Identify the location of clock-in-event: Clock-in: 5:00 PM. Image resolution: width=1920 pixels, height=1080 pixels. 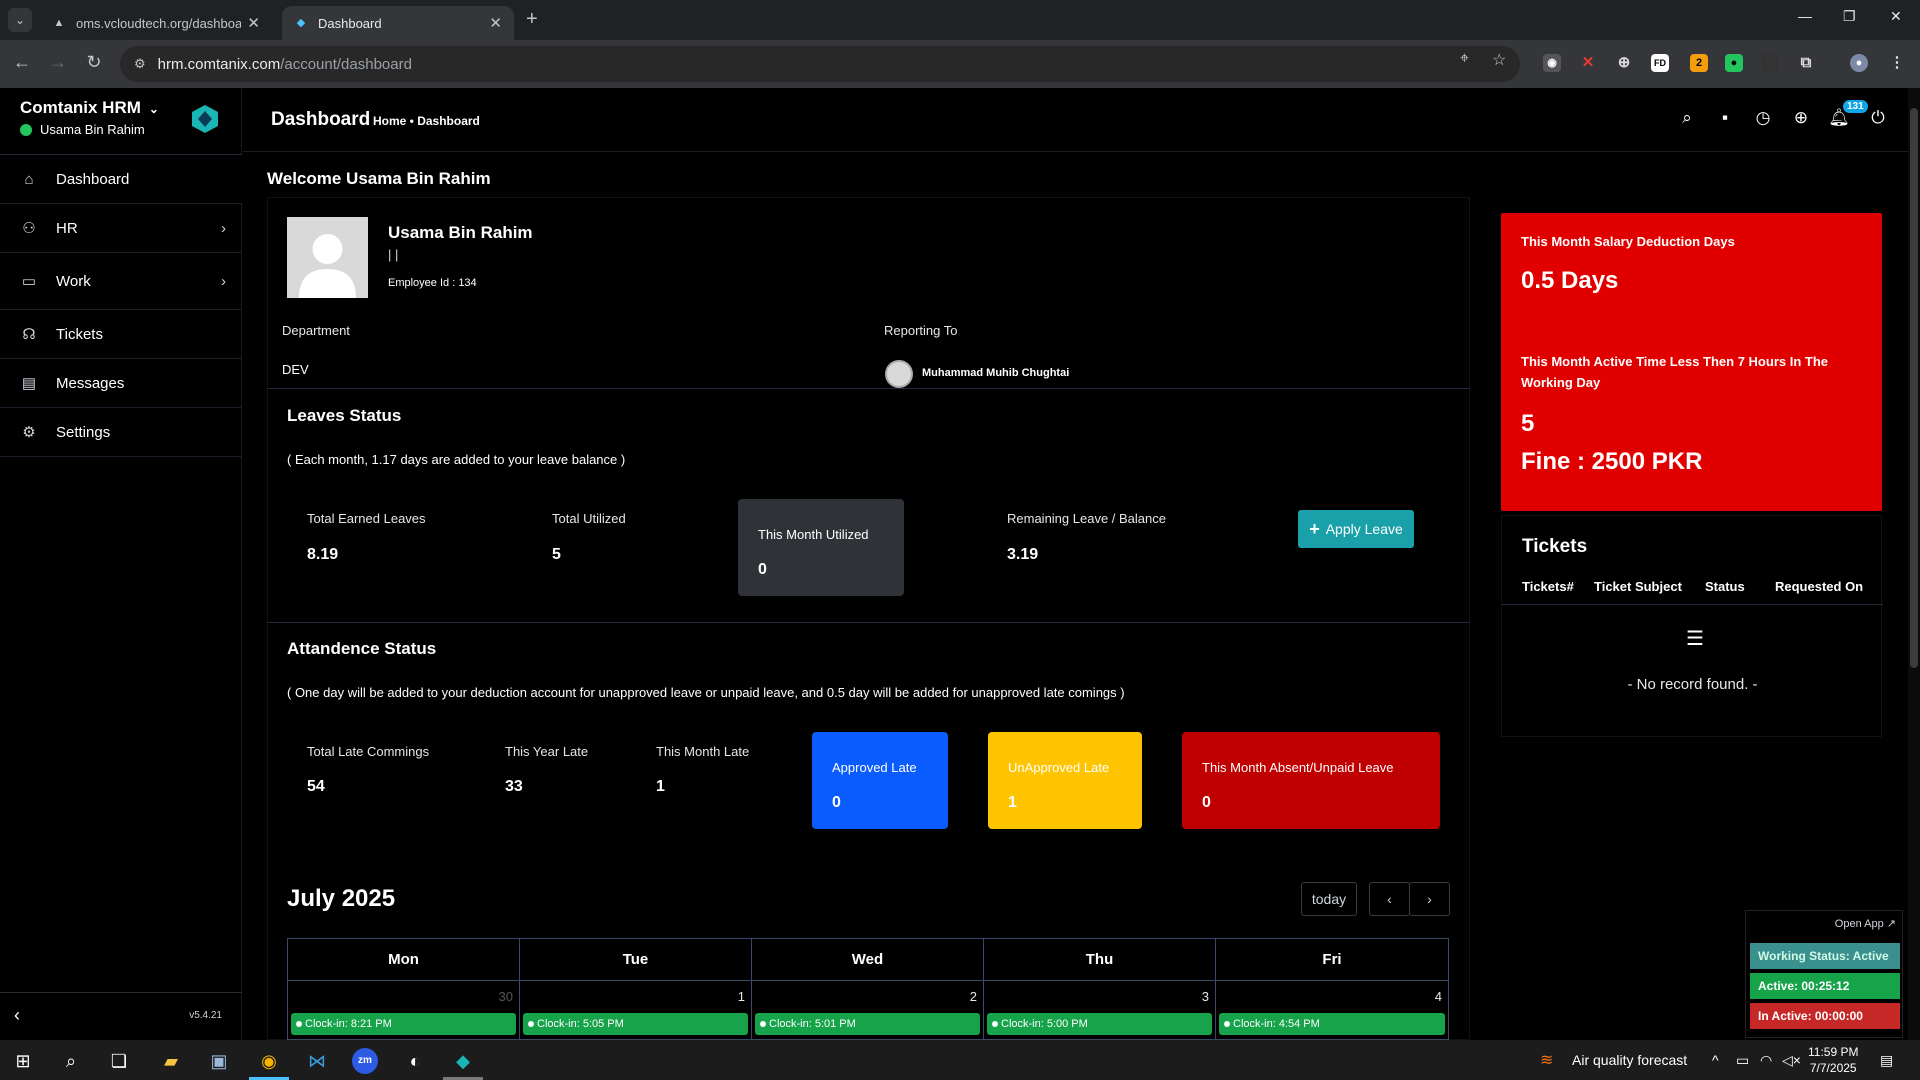
(1099, 1024).